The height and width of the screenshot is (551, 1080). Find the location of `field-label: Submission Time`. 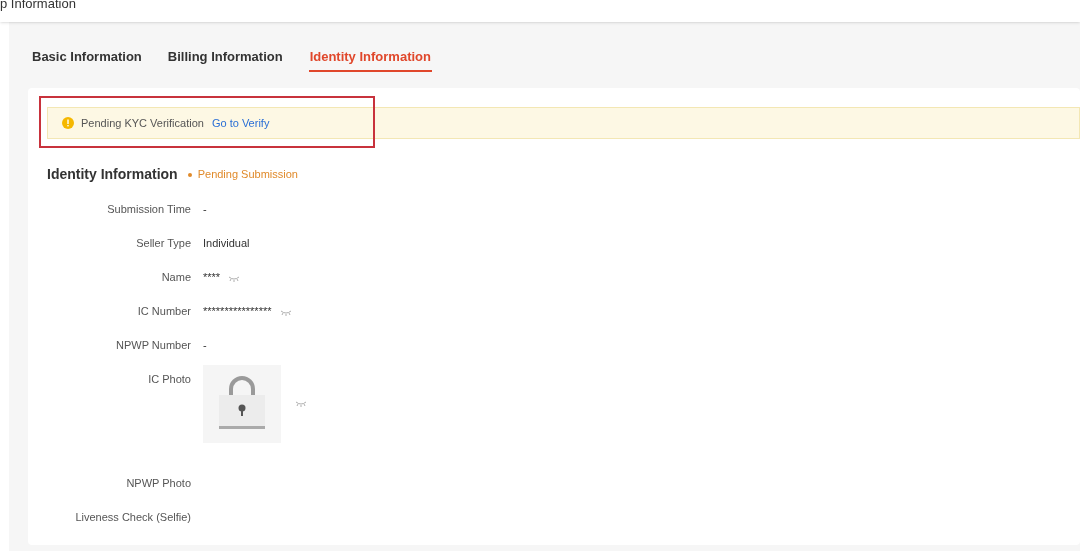

field-label: Submission Time is located at coordinates (148, 209).